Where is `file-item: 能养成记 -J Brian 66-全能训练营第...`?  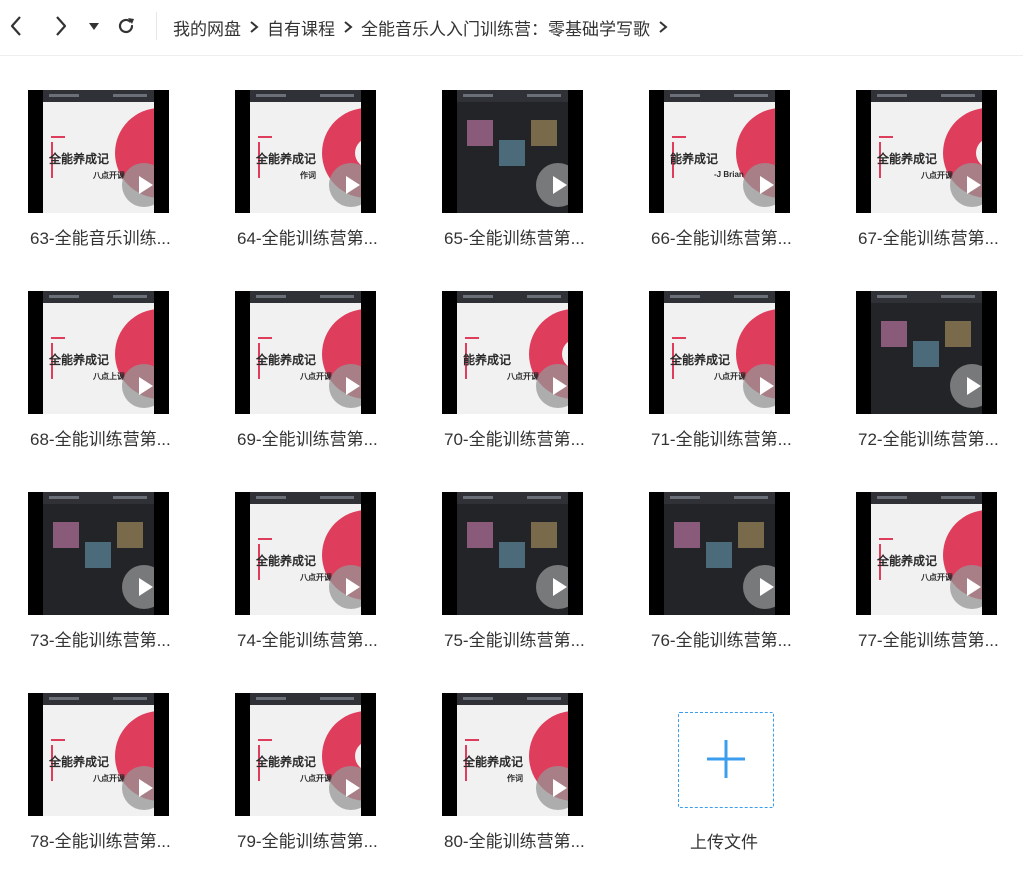 file-item: 能养成记 -J Brian 66-全能训练营第... is located at coordinates (710, 152).